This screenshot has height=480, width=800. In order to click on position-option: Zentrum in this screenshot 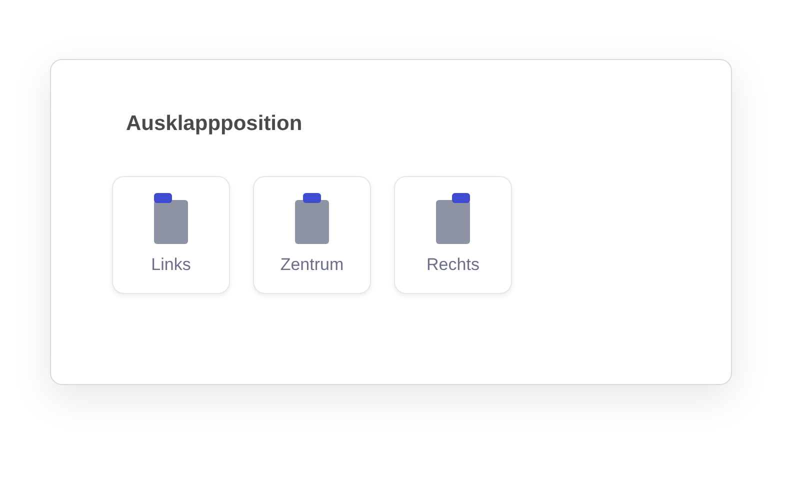, I will do `click(312, 235)`.